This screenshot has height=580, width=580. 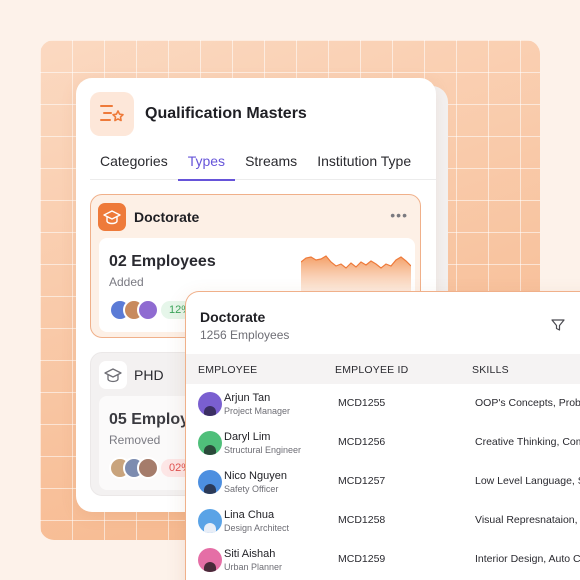 What do you see at coordinates (257, 528) in the screenshot?
I see `employee-role: Design Architect` at bounding box center [257, 528].